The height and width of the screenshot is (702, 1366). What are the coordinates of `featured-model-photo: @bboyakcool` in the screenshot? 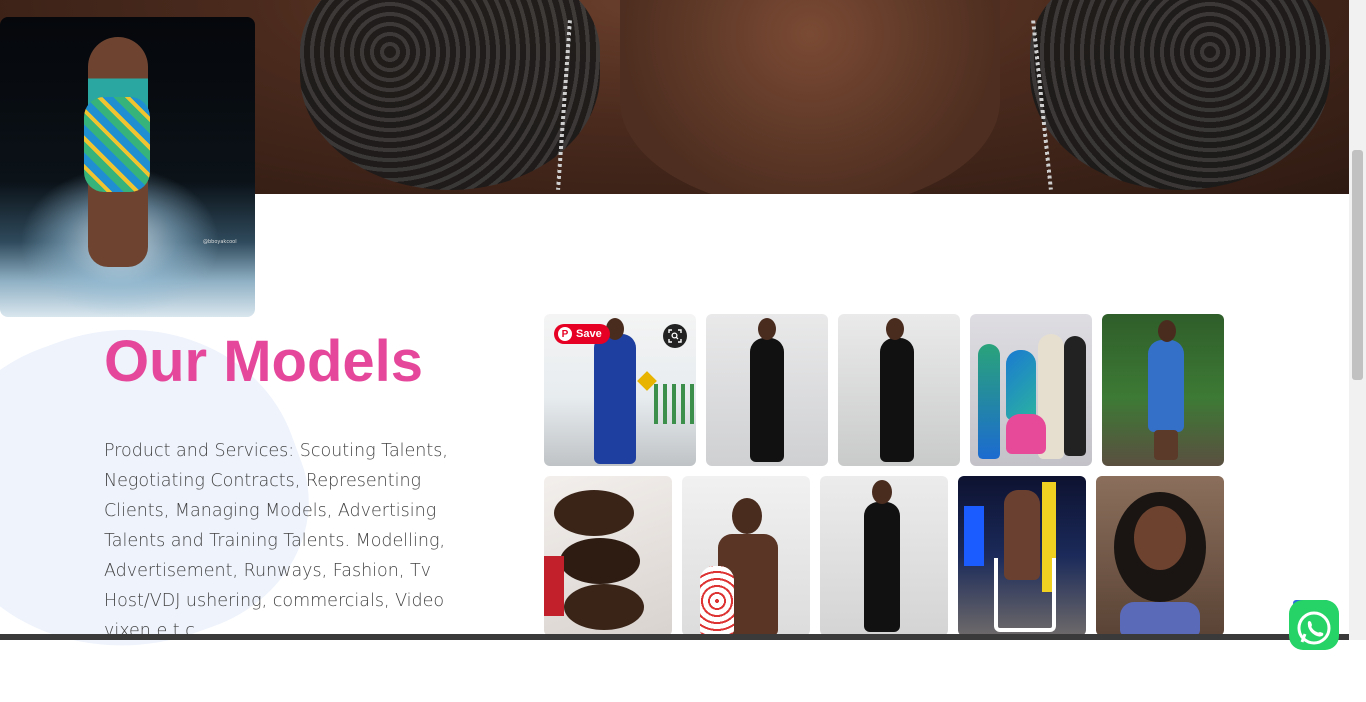 It's located at (127, 167).